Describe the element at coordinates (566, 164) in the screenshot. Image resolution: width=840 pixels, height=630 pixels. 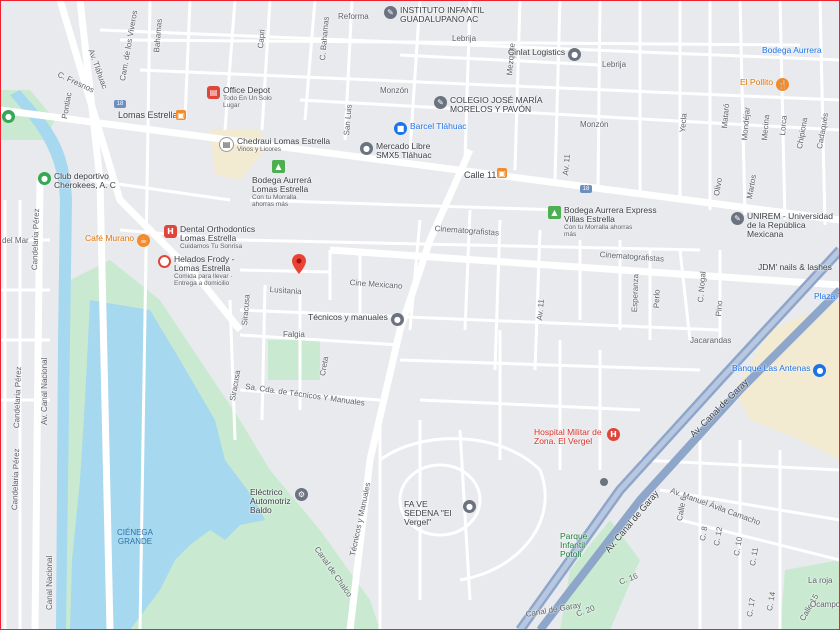
I see `street-av-11: Av. 11` at that location.